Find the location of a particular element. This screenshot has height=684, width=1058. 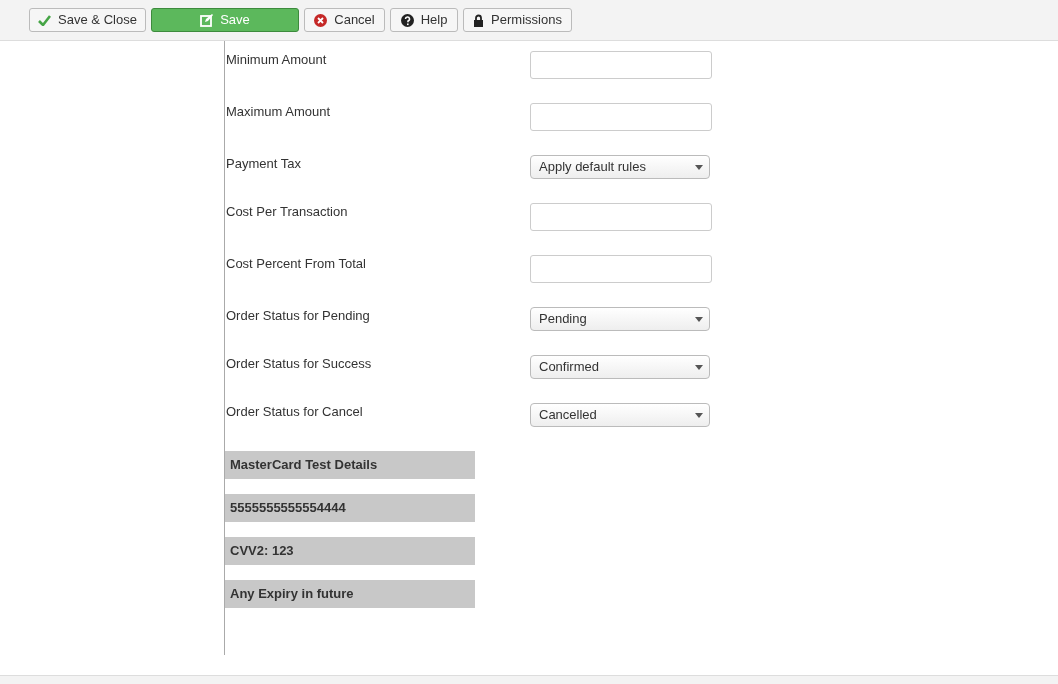

field-label: Order Status for Success is located at coordinates (299, 363).